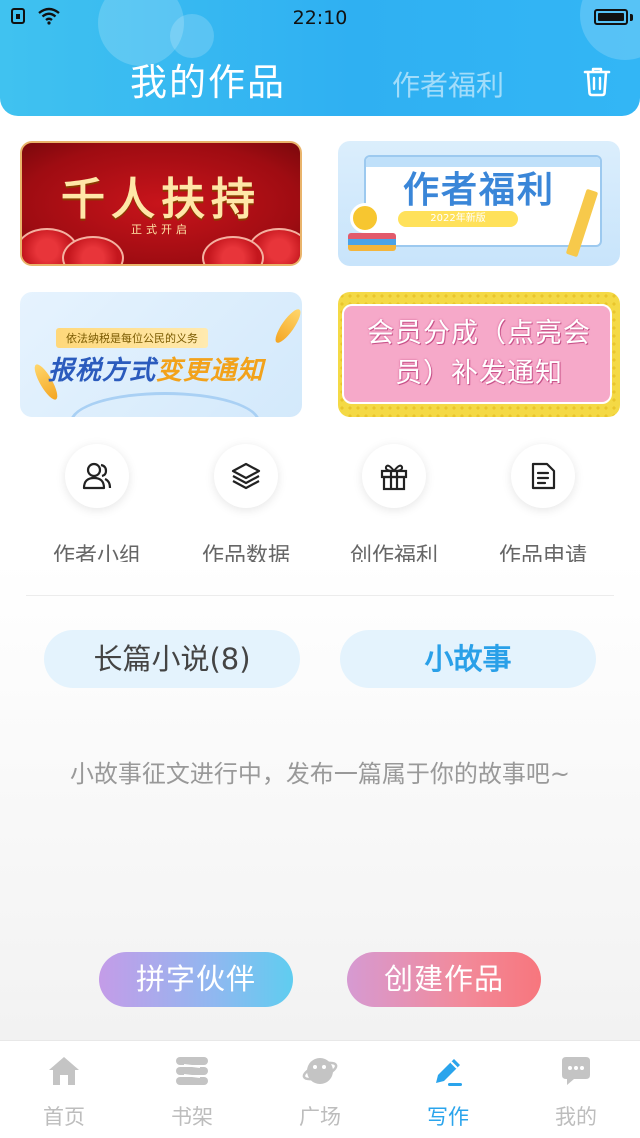 The width and height of the screenshot is (640, 1138). What do you see at coordinates (245, 553) in the screenshot?
I see `feature-label: 作品数据` at bounding box center [245, 553].